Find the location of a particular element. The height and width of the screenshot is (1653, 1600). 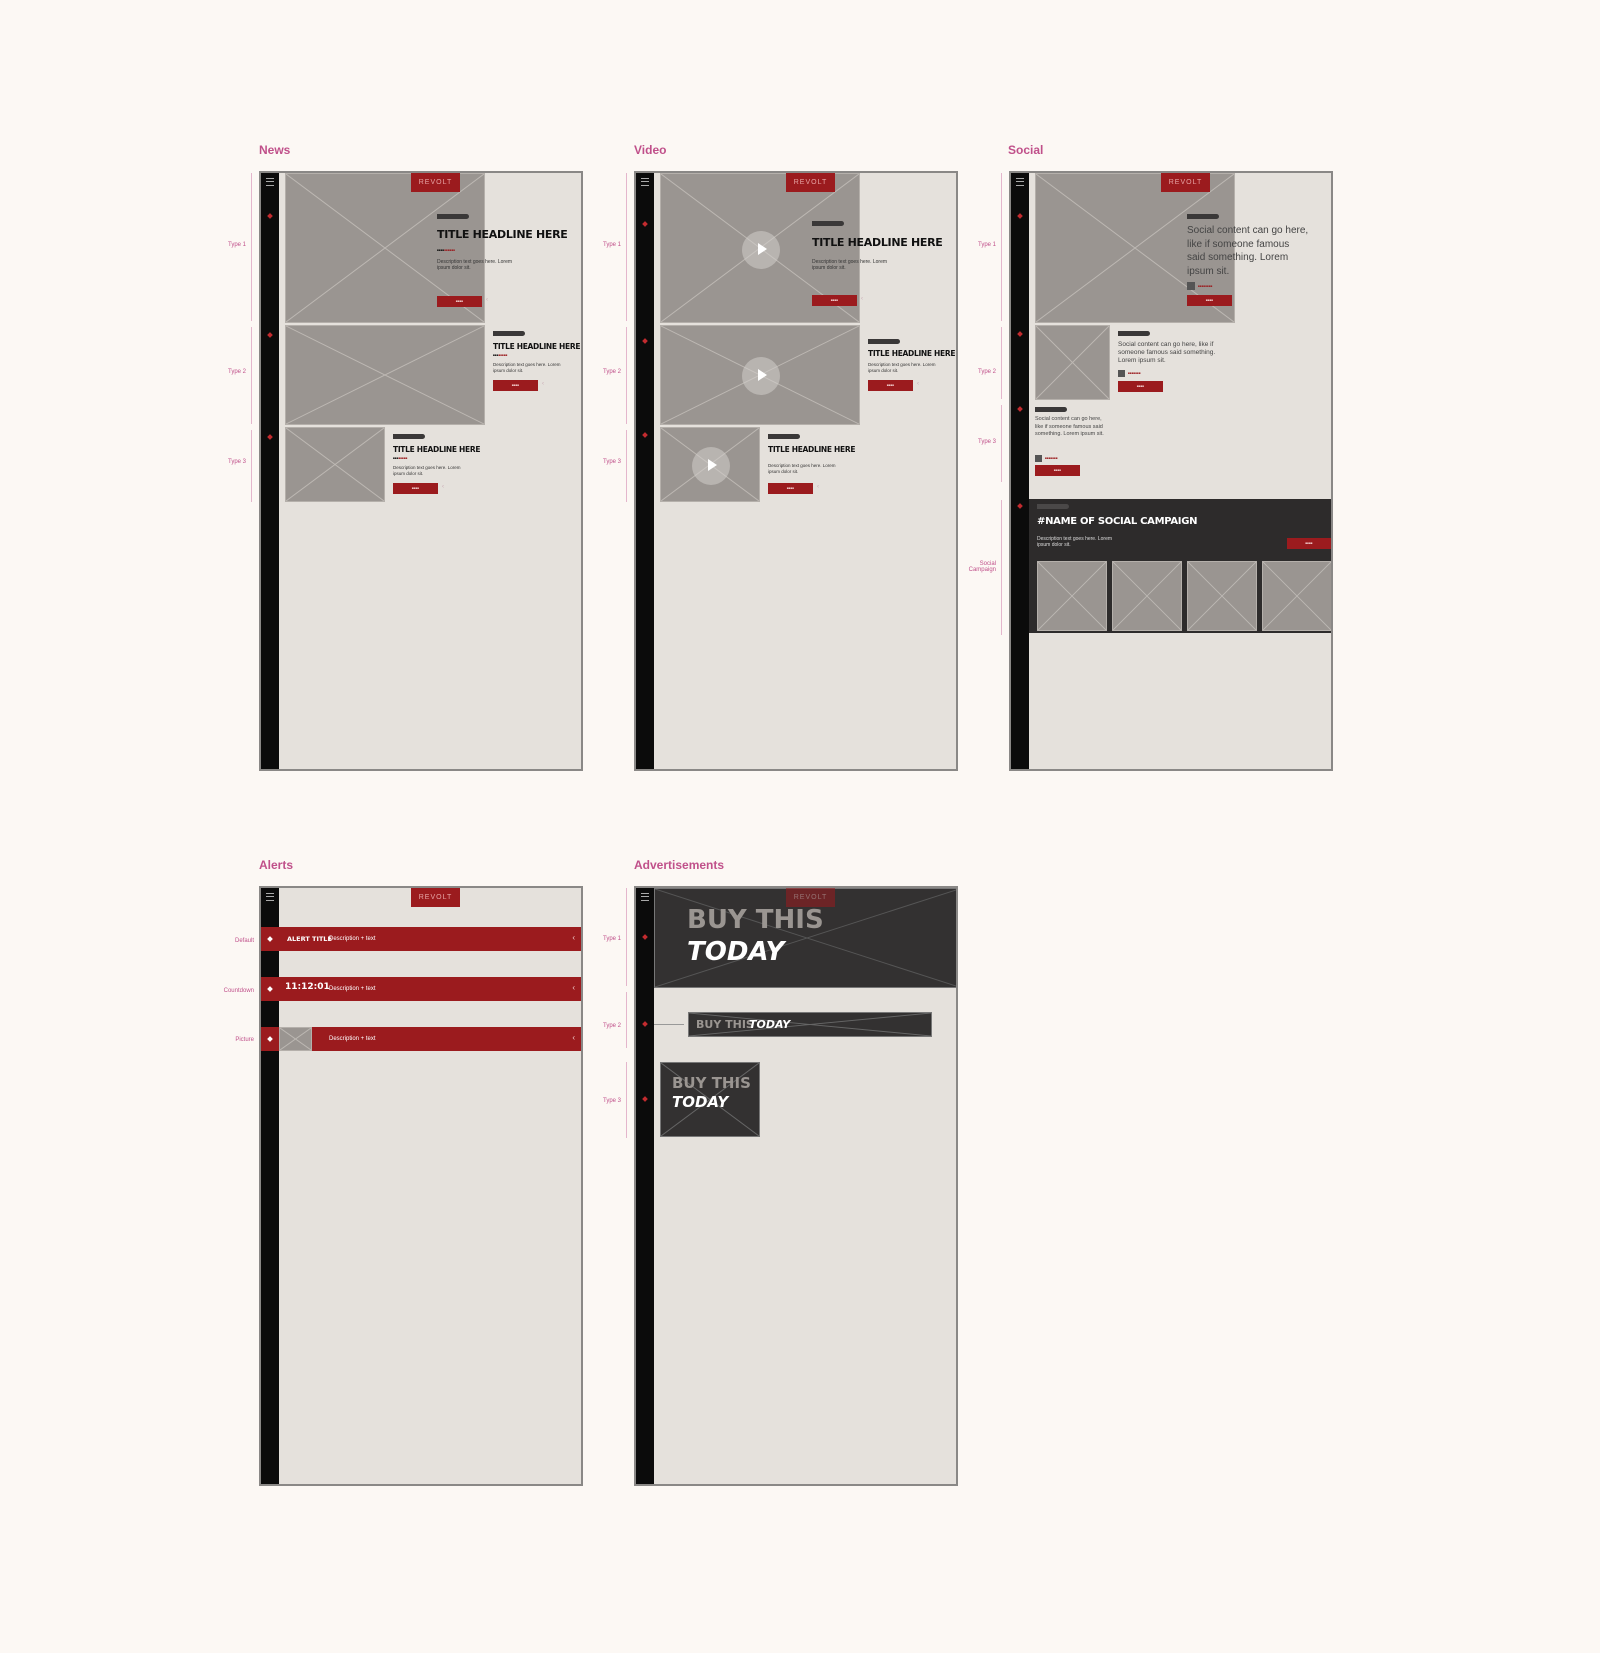

campaign-button: ■■■■ is located at coordinates (1309, 543).